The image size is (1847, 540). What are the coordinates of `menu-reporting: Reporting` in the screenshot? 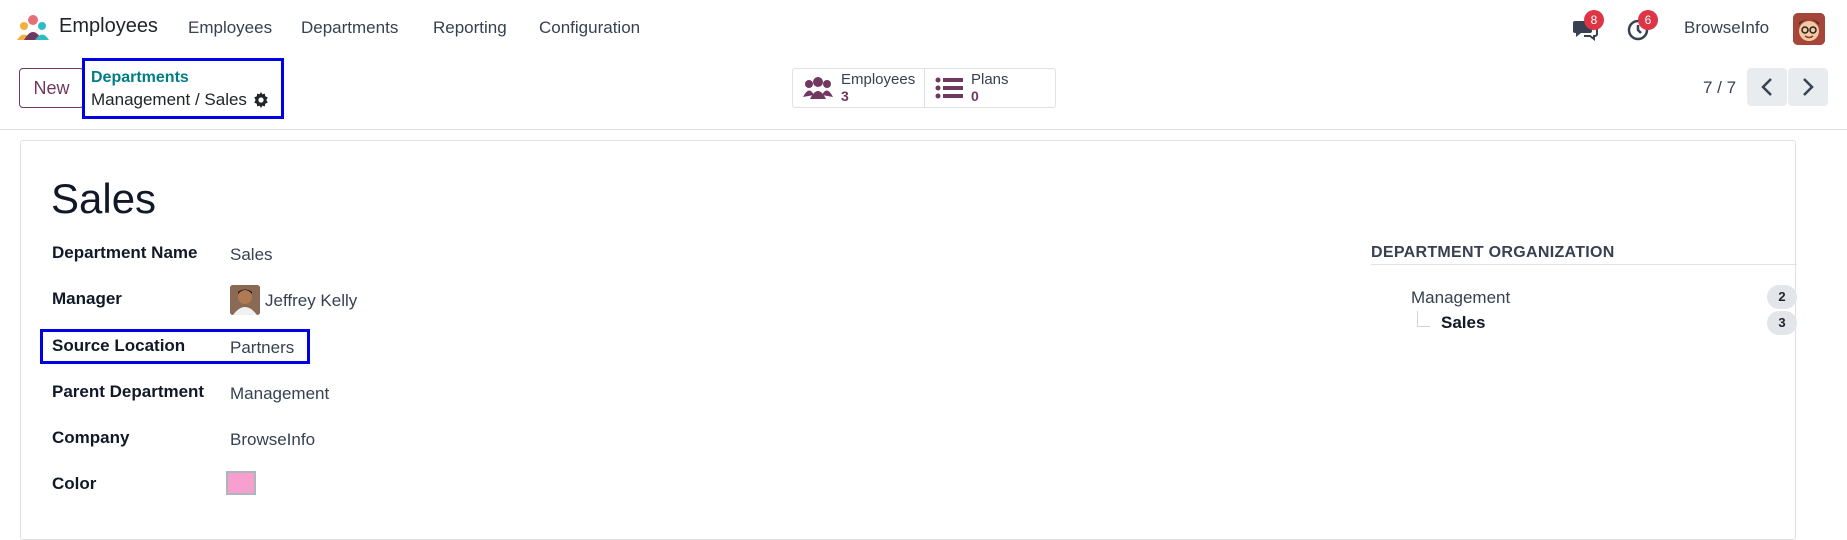 It's located at (470, 28).